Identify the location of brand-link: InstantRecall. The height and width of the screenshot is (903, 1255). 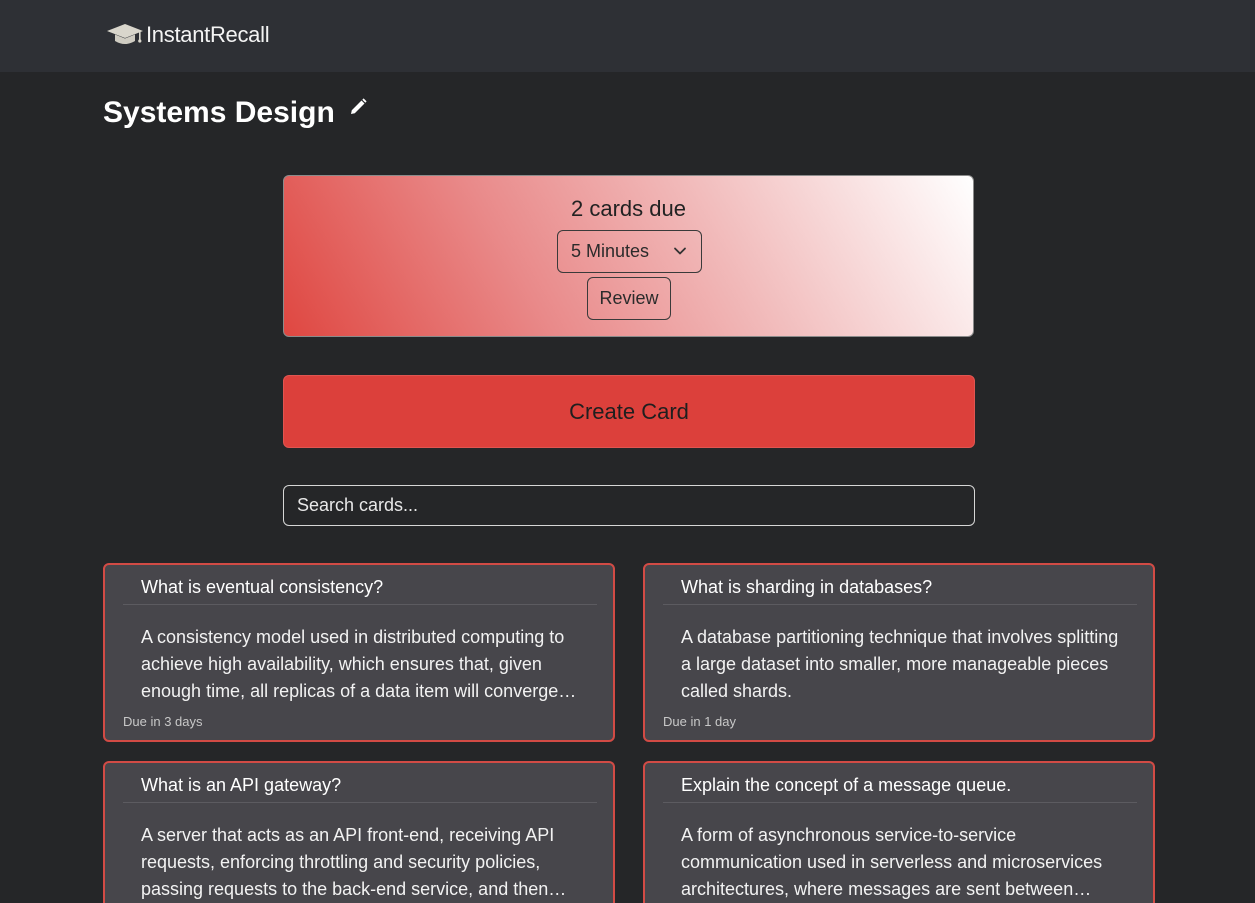
(188, 35).